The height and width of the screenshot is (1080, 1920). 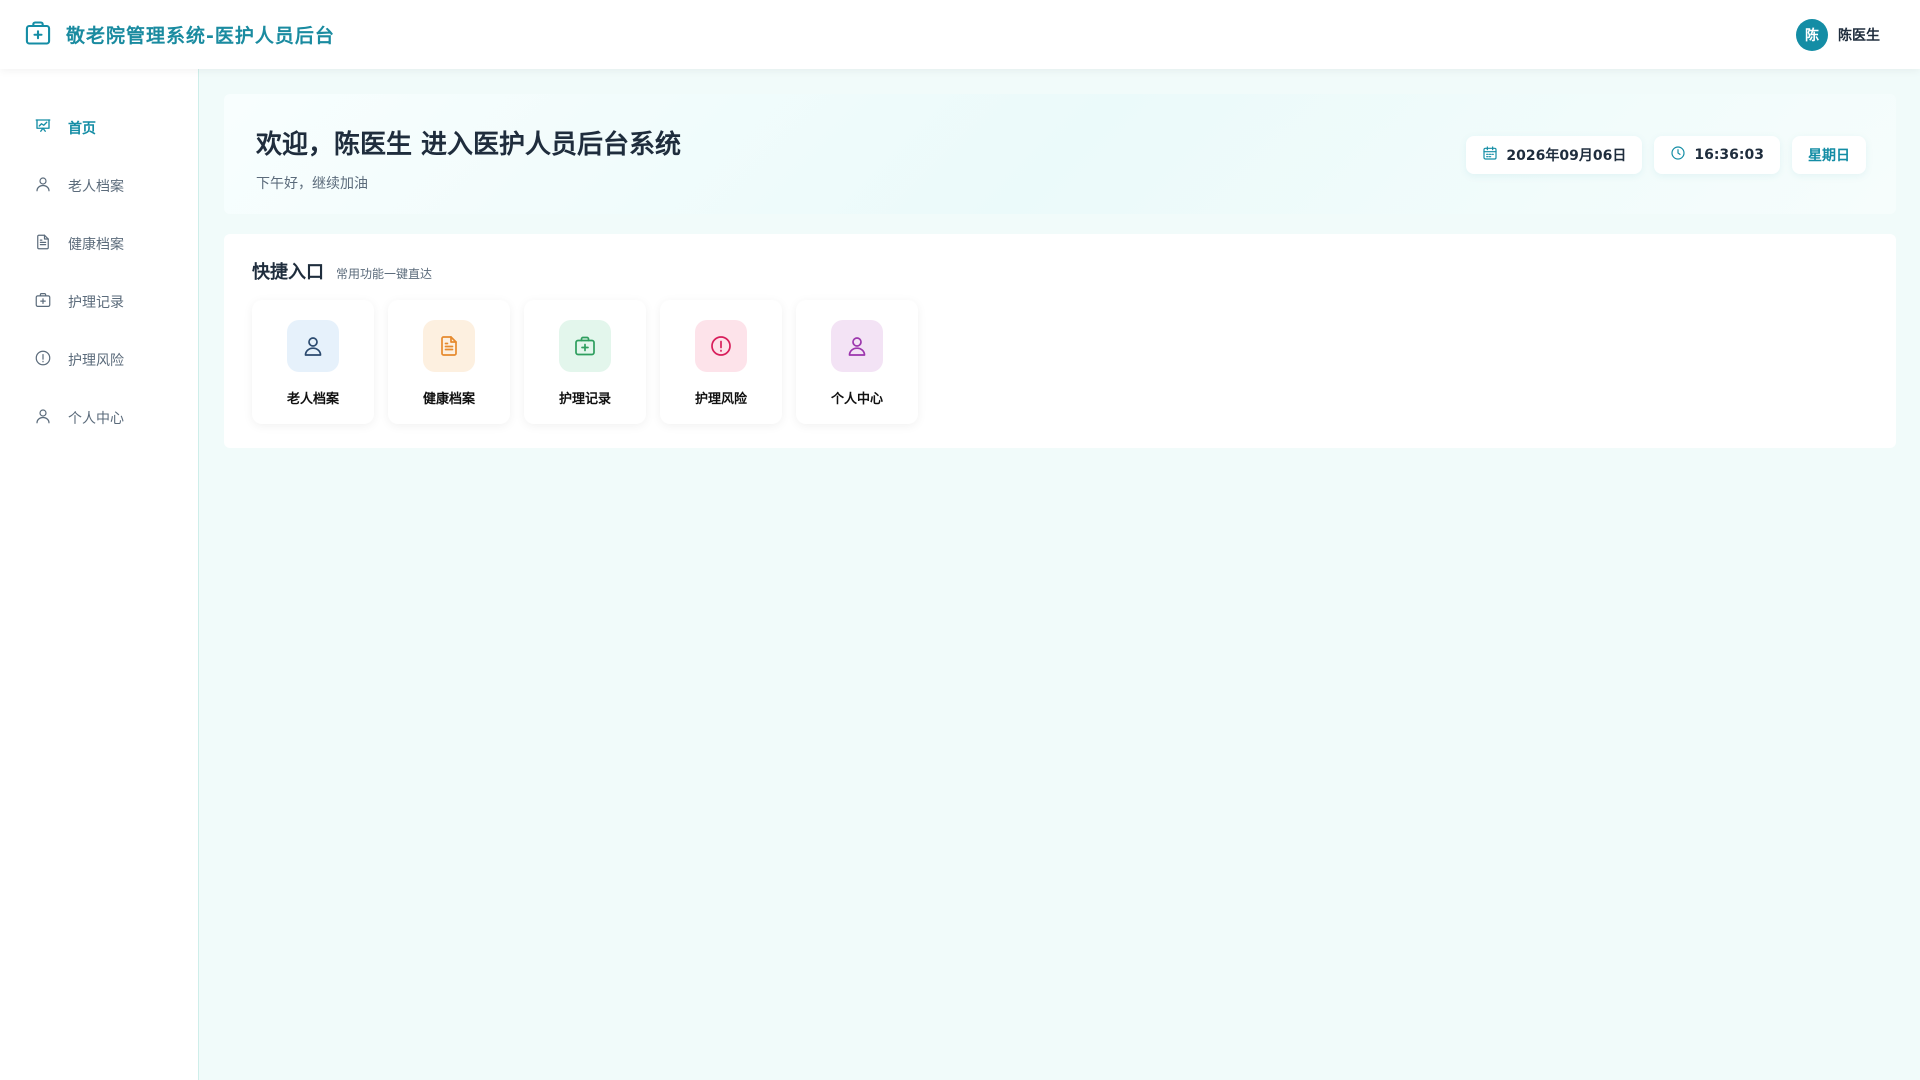 What do you see at coordinates (584, 399) in the screenshot?
I see `quick-card-label: 护理记录` at bounding box center [584, 399].